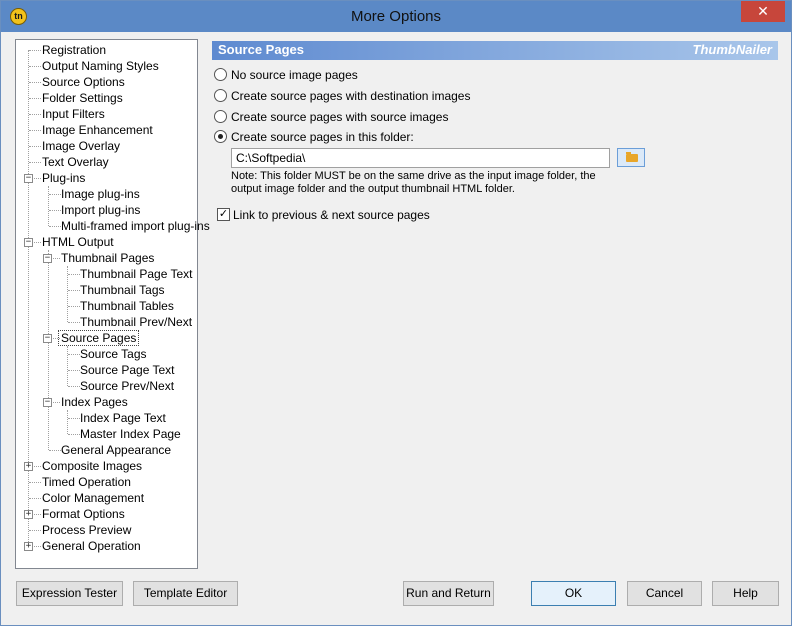 This screenshot has height=626, width=792. What do you see at coordinates (664, 593) in the screenshot?
I see `cancel-button: Cancel` at bounding box center [664, 593].